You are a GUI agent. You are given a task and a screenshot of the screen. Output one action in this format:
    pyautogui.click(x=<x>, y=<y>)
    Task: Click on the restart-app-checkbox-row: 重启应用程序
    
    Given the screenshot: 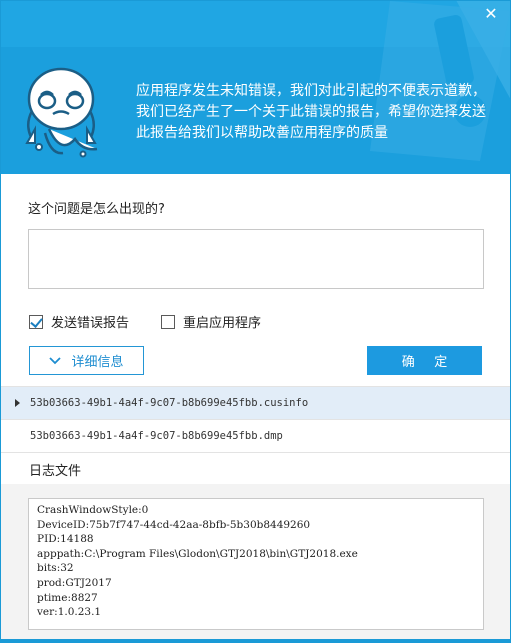 What is the action you would take?
    pyautogui.click(x=211, y=321)
    